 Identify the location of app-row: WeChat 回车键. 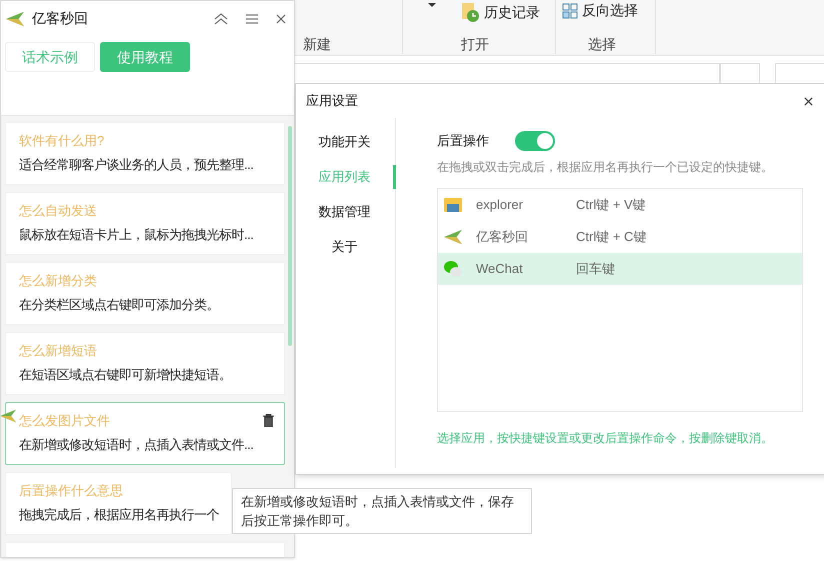
(620, 269).